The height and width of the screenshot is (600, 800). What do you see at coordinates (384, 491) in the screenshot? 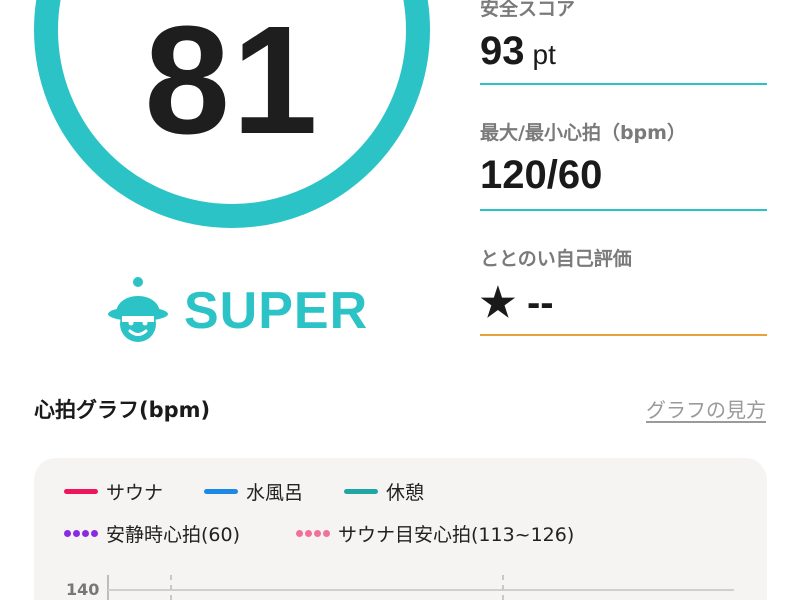
I see `legend-rest: 休憩` at bounding box center [384, 491].